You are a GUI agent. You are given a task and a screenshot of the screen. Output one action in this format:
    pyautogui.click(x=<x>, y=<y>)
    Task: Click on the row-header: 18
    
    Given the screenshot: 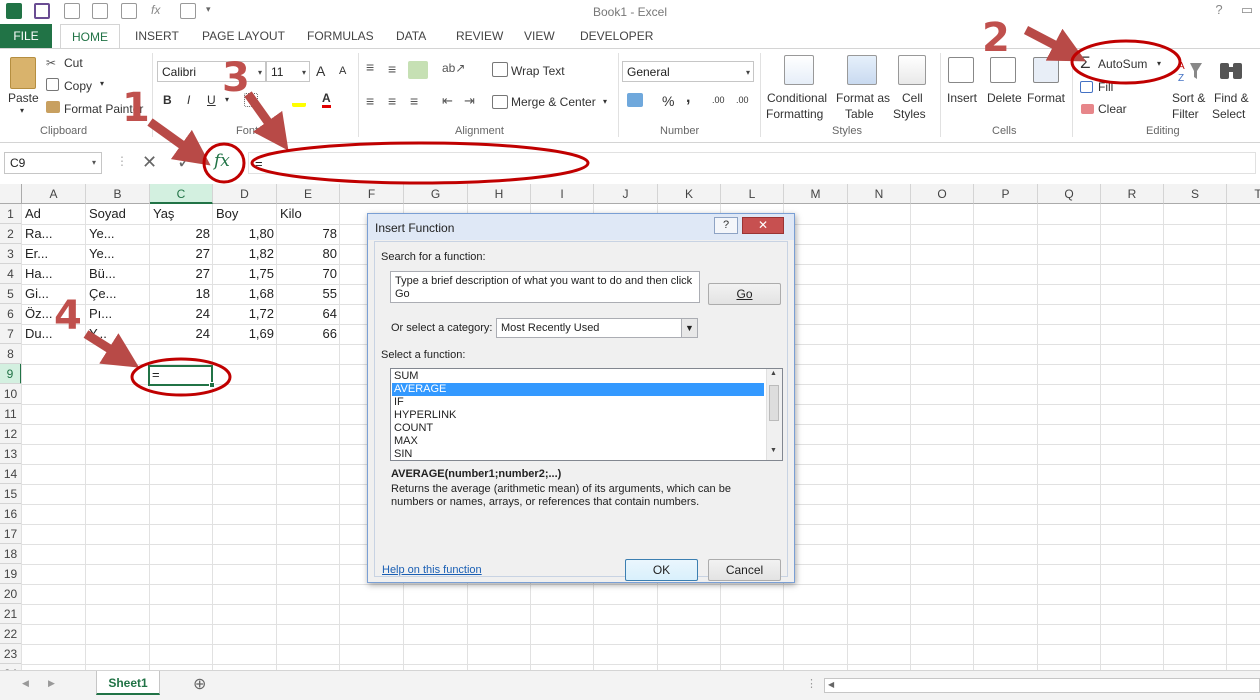 What is the action you would take?
    pyautogui.click(x=11, y=554)
    